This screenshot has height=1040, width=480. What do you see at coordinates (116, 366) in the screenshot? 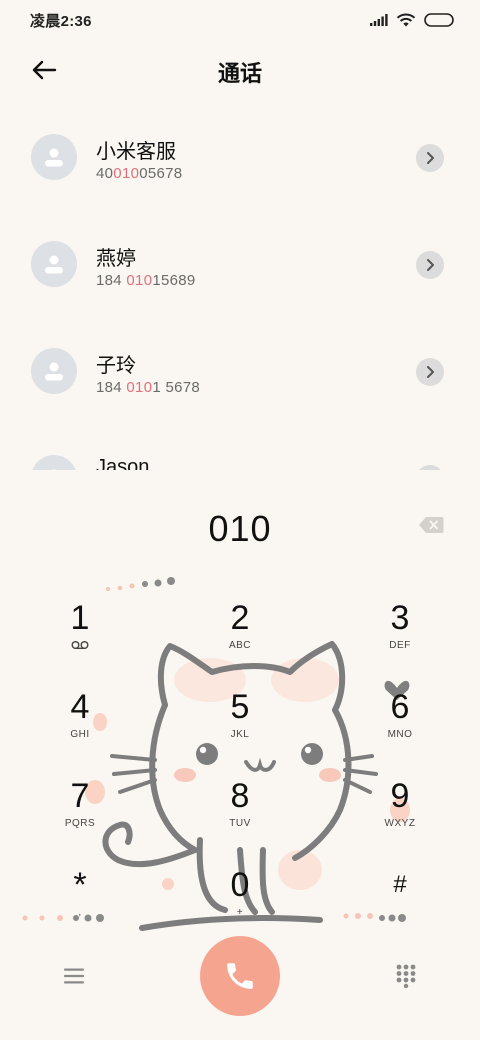
I see `contact-name: 子玲` at bounding box center [116, 366].